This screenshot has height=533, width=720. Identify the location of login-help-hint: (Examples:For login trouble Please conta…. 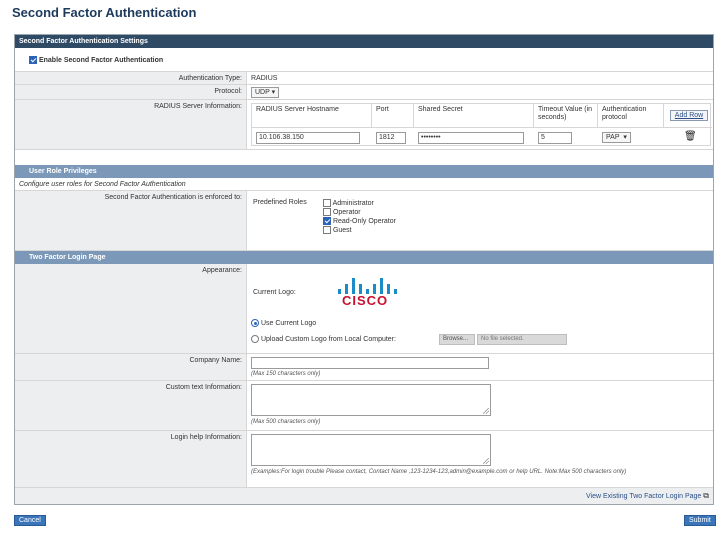
(439, 472).